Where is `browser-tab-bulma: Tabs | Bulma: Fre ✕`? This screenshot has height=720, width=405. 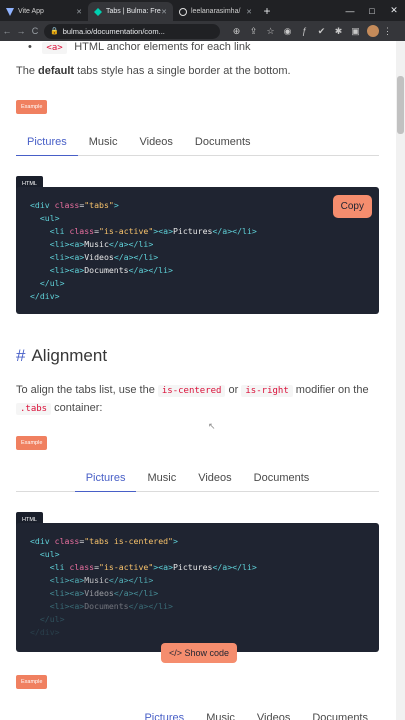
browser-tab-bulma: Tabs | Bulma: Fre ✕ is located at coordinates (130, 11).